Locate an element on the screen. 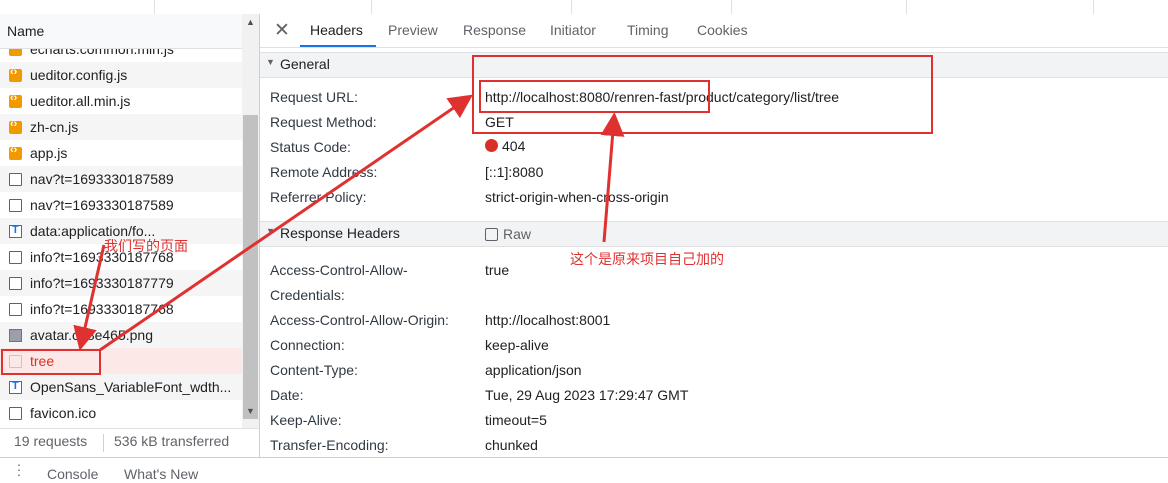  active-tab-indicator is located at coordinates (338, 46).